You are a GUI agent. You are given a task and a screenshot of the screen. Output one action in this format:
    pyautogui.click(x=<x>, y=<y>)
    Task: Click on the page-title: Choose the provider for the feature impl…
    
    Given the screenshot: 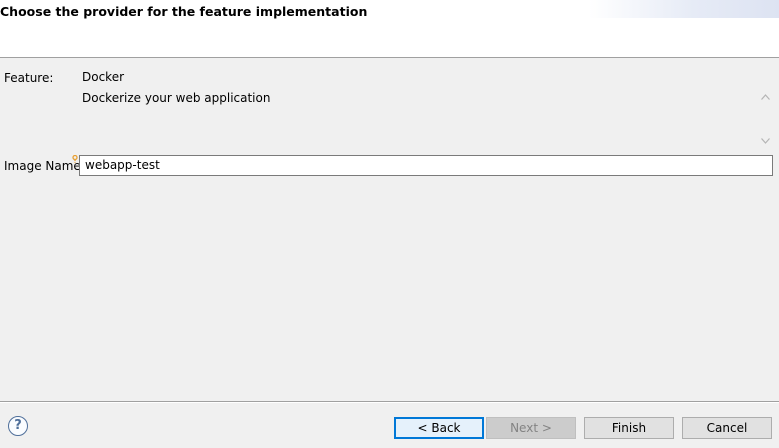 What is the action you would take?
    pyautogui.click(x=184, y=11)
    